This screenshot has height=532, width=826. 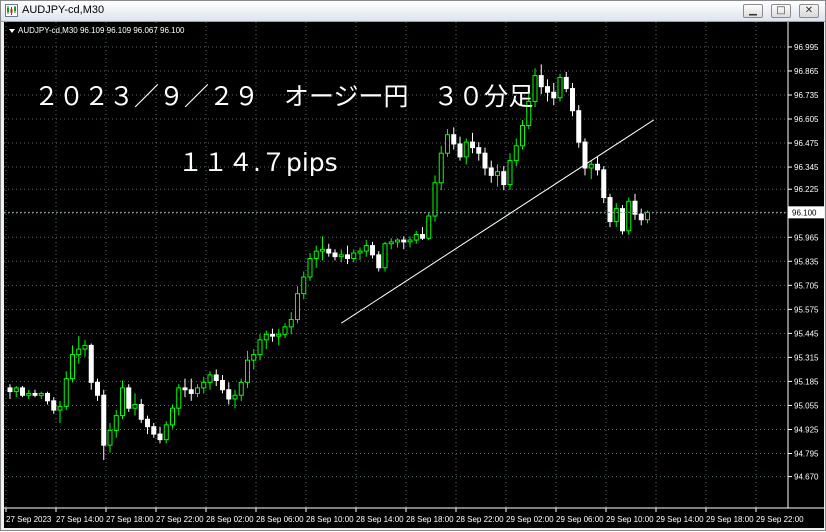 What do you see at coordinates (413, 11) in the screenshot?
I see `title-bar: AUDJPY-cd,M30 ▁ □ ✕` at bounding box center [413, 11].